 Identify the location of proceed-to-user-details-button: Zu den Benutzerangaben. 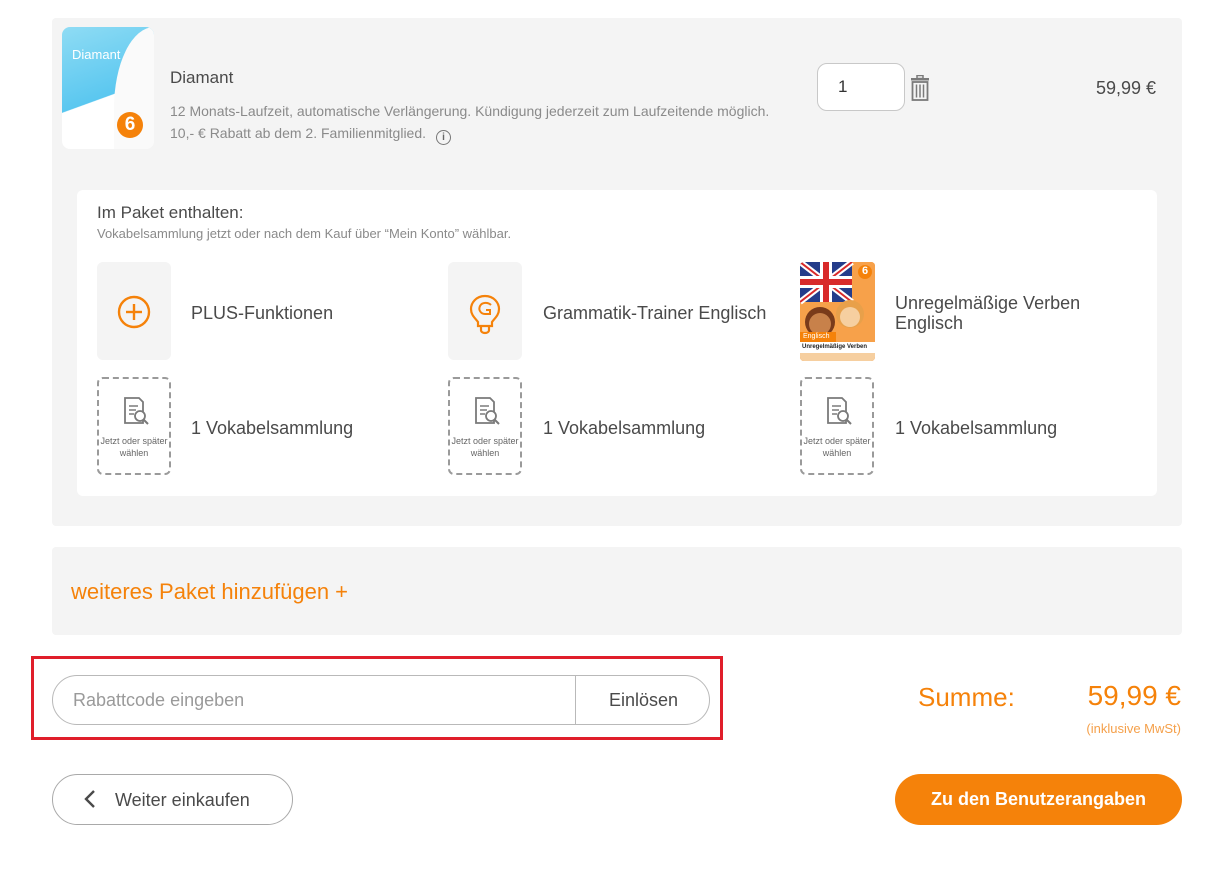
(1038, 799).